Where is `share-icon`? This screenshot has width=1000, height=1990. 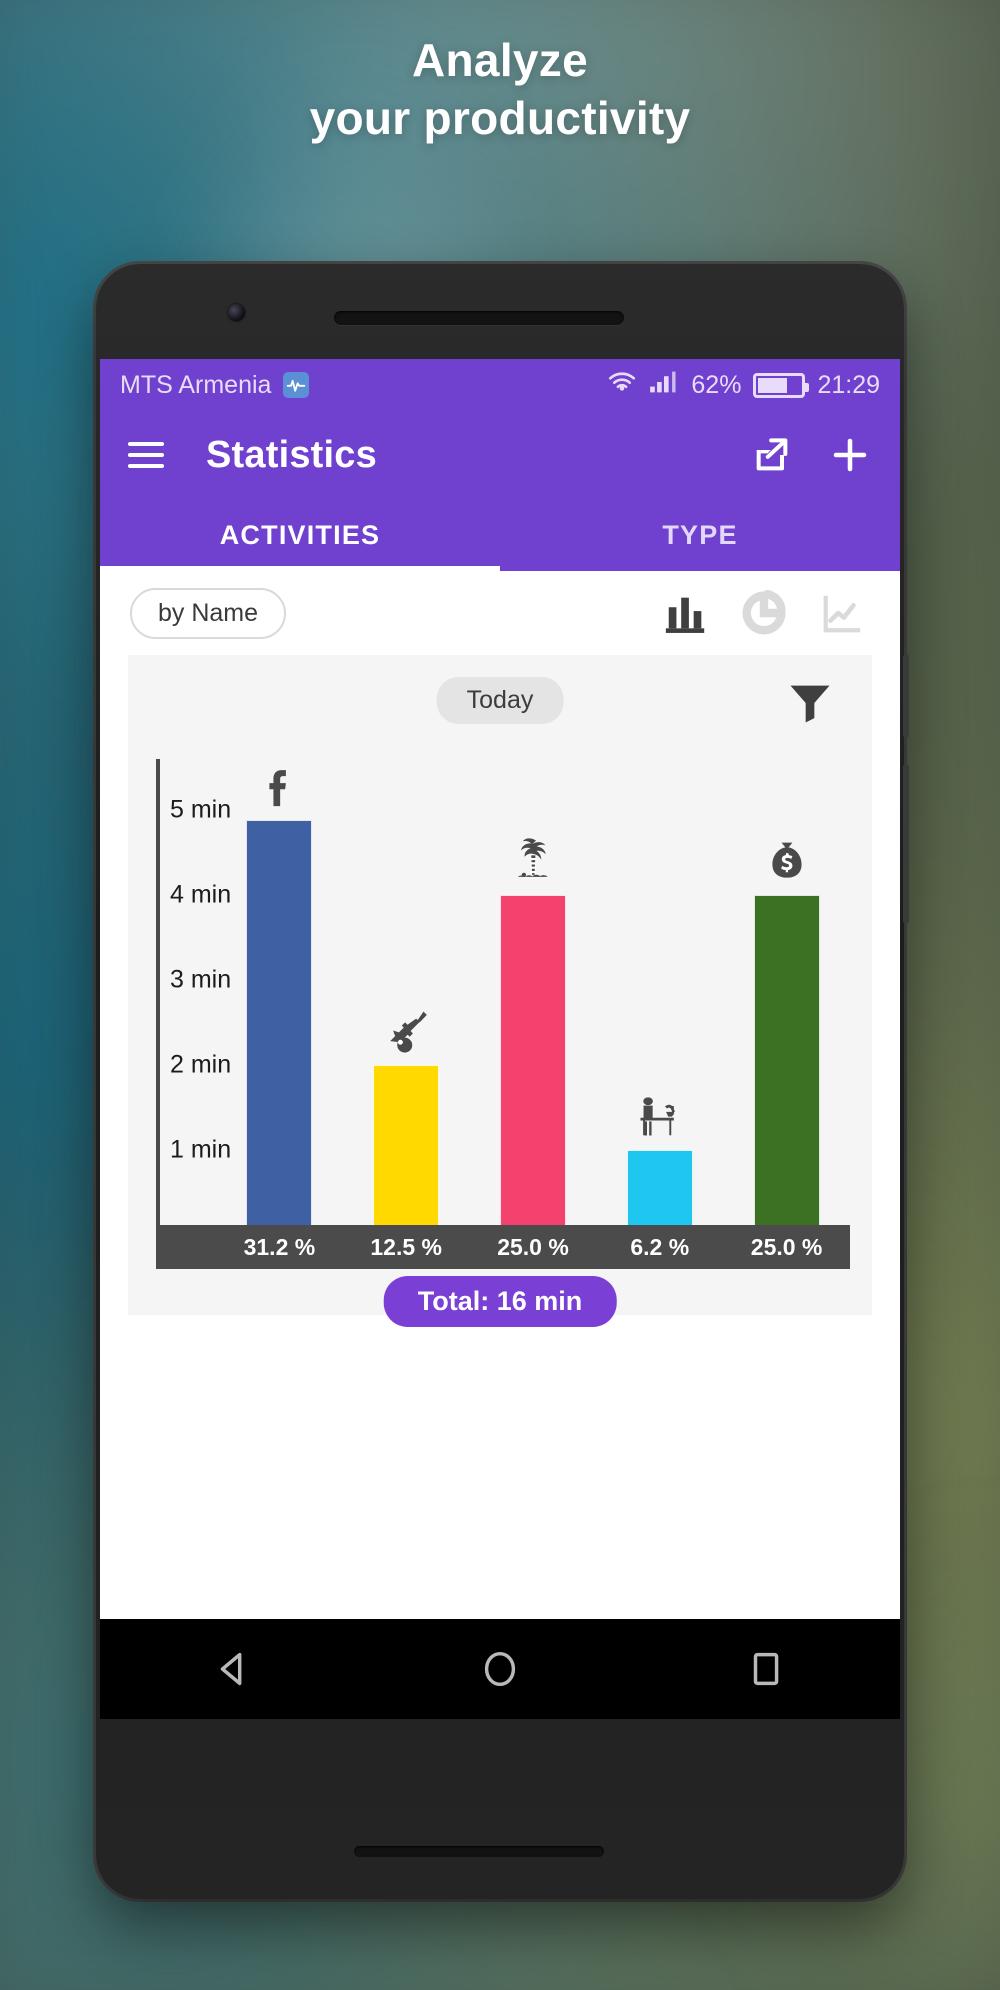
share-icon is located at coordinates (772, 455).